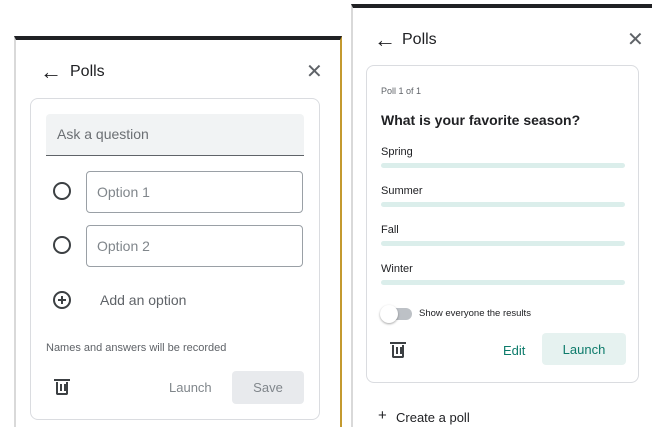  I want to click on option-2-placeholder: Option 2, so click(123, 246).